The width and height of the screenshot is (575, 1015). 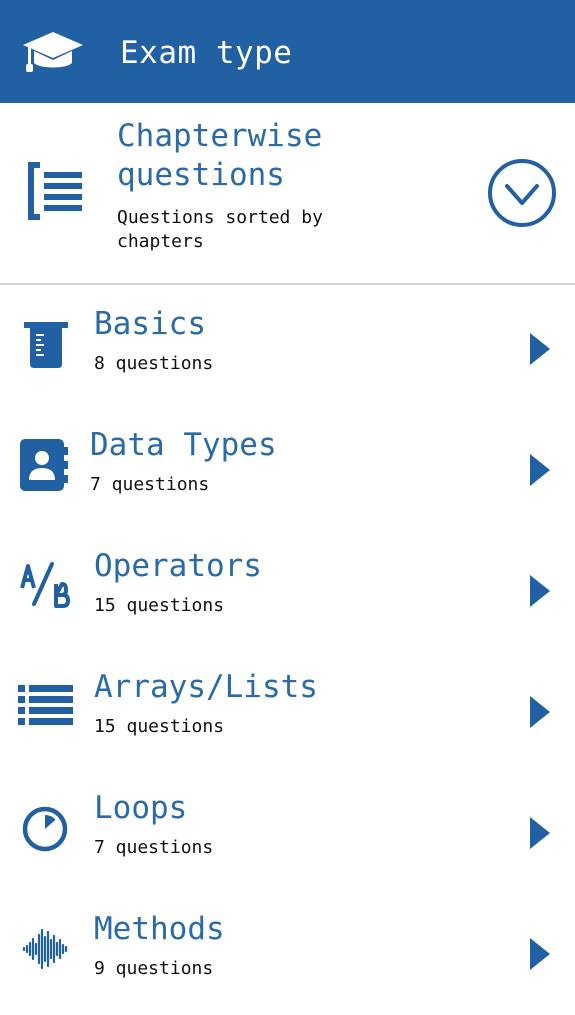 I want to click on chevron-down-circle-icon, so click(x=522, y=193).